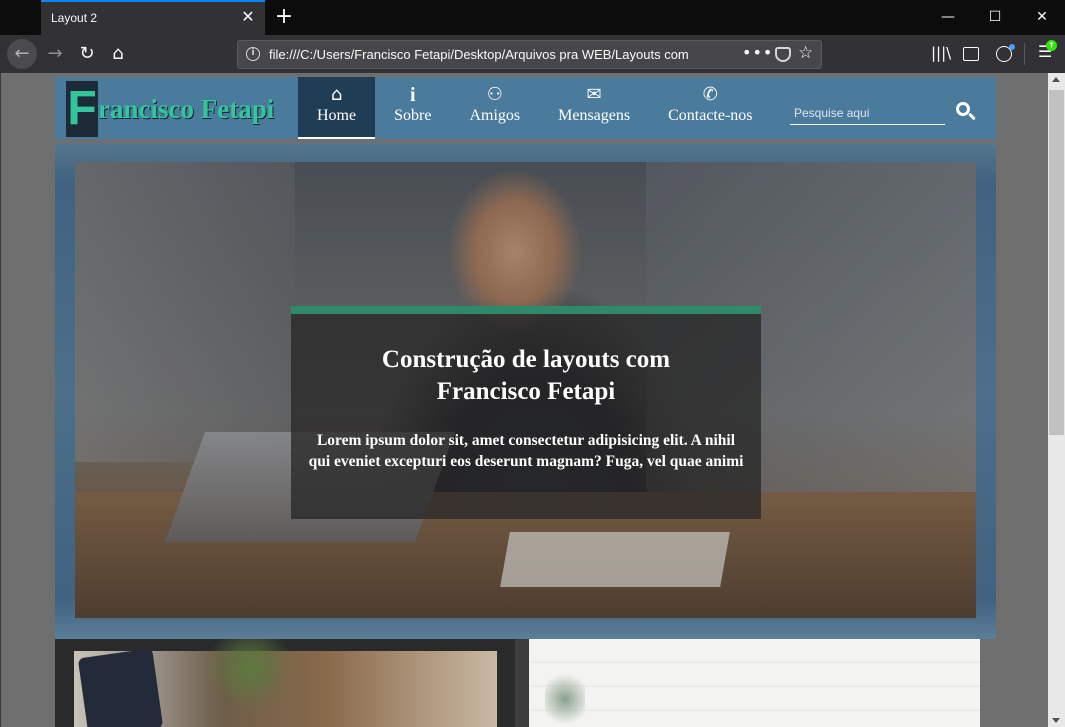 The height and width of the screenshot is (727, 1065). I want to click on account-badge, so click(1012, 47).